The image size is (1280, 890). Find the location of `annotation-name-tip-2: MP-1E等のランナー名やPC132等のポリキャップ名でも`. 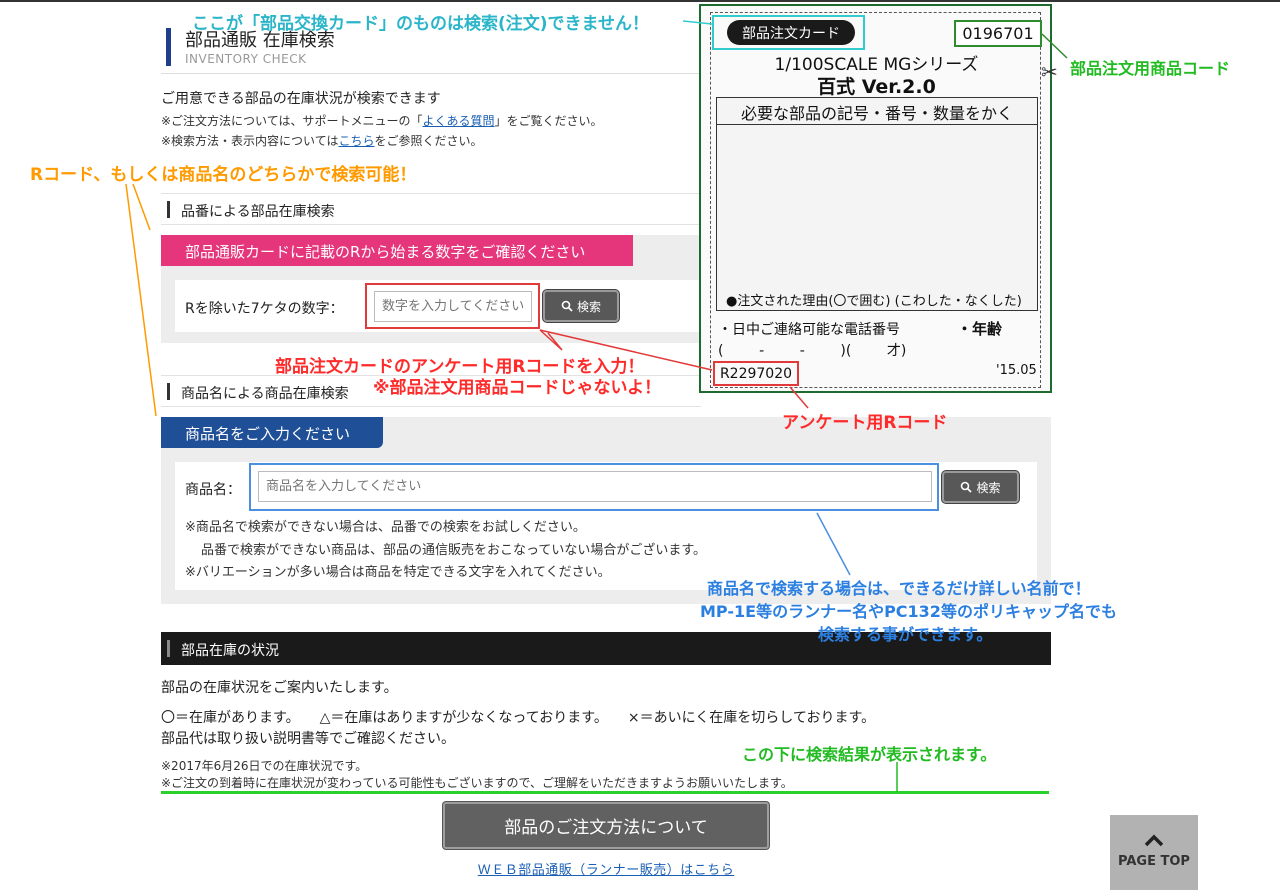

annotation-name-tip-2: MP-1E等のランナー名やPC132等のポリキャップ名でも is located at coordinates (908, 611).